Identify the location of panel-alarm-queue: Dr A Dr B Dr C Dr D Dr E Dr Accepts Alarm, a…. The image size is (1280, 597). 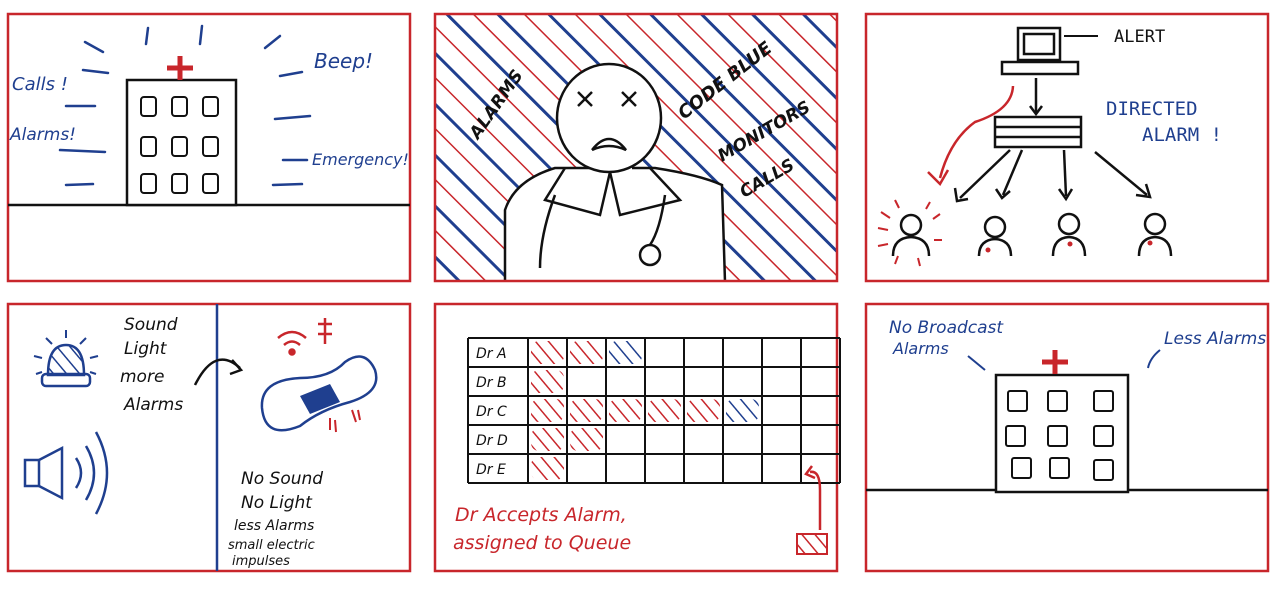
(637, 437).